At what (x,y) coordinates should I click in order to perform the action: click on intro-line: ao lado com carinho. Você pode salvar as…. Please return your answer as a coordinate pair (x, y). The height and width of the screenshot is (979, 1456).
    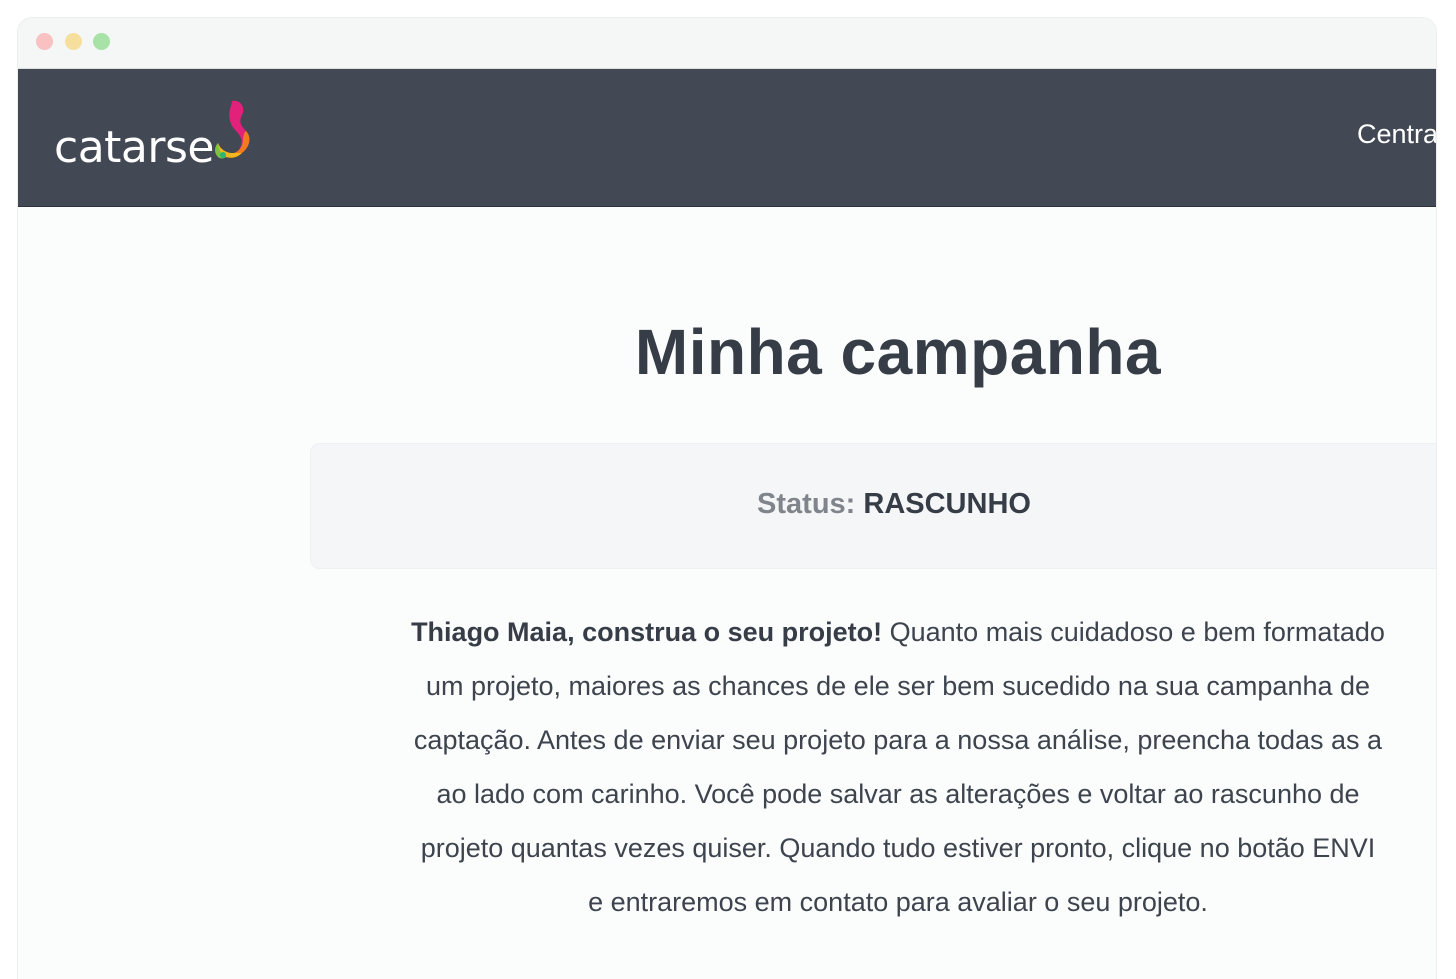
    Looking at the image, I should click on (898, 794).